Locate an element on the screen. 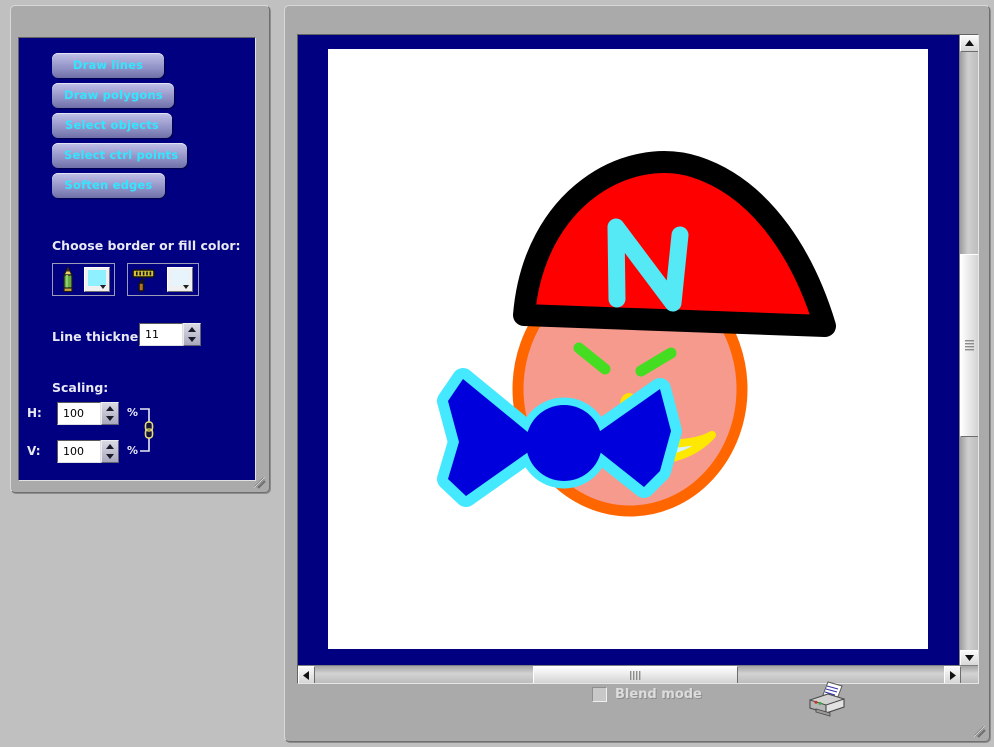 Image resolution: width=994 pixels, height=747 pixels. scaling-horizontal-stepper: 100 is located at coordinates (88, 413).